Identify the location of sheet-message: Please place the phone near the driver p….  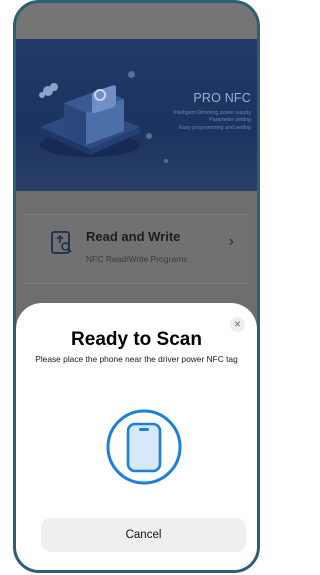
(136, 359).